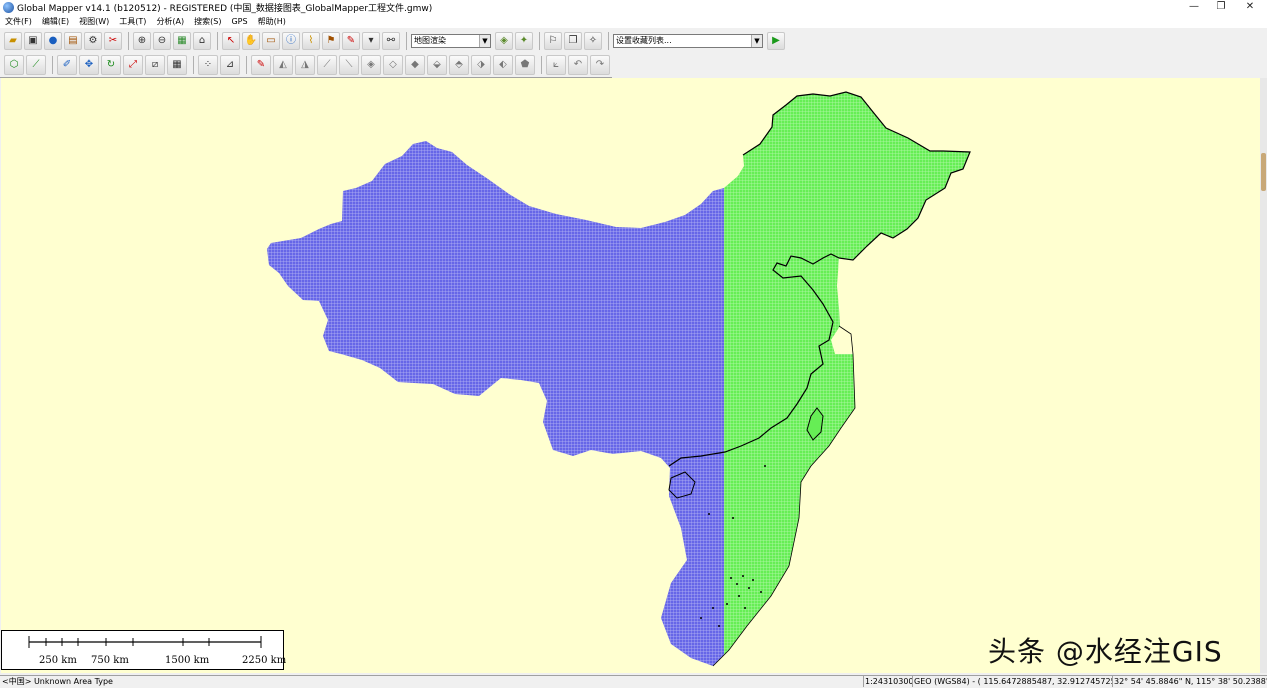 The image size is (1267, 688). Describe the element at coordinates (283, 64) in the screenshot. I see `area-edit-icon-1: ◭` at that location.